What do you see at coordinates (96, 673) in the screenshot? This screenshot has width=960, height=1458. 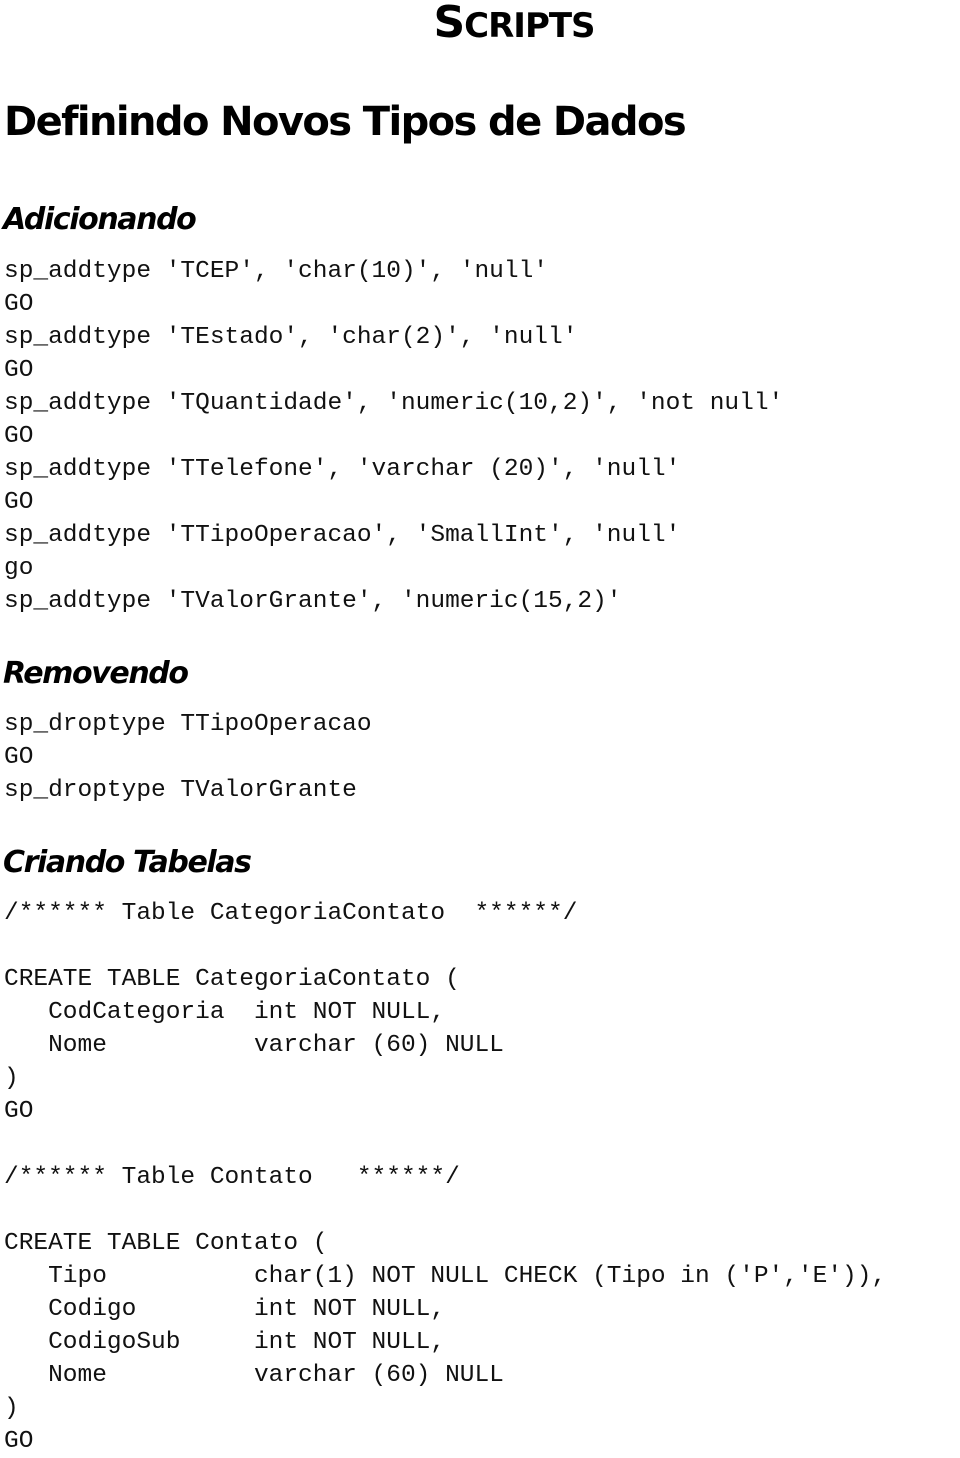 I see `subsection-heading-removendo: Removendo` at bounding box center [96, 673].